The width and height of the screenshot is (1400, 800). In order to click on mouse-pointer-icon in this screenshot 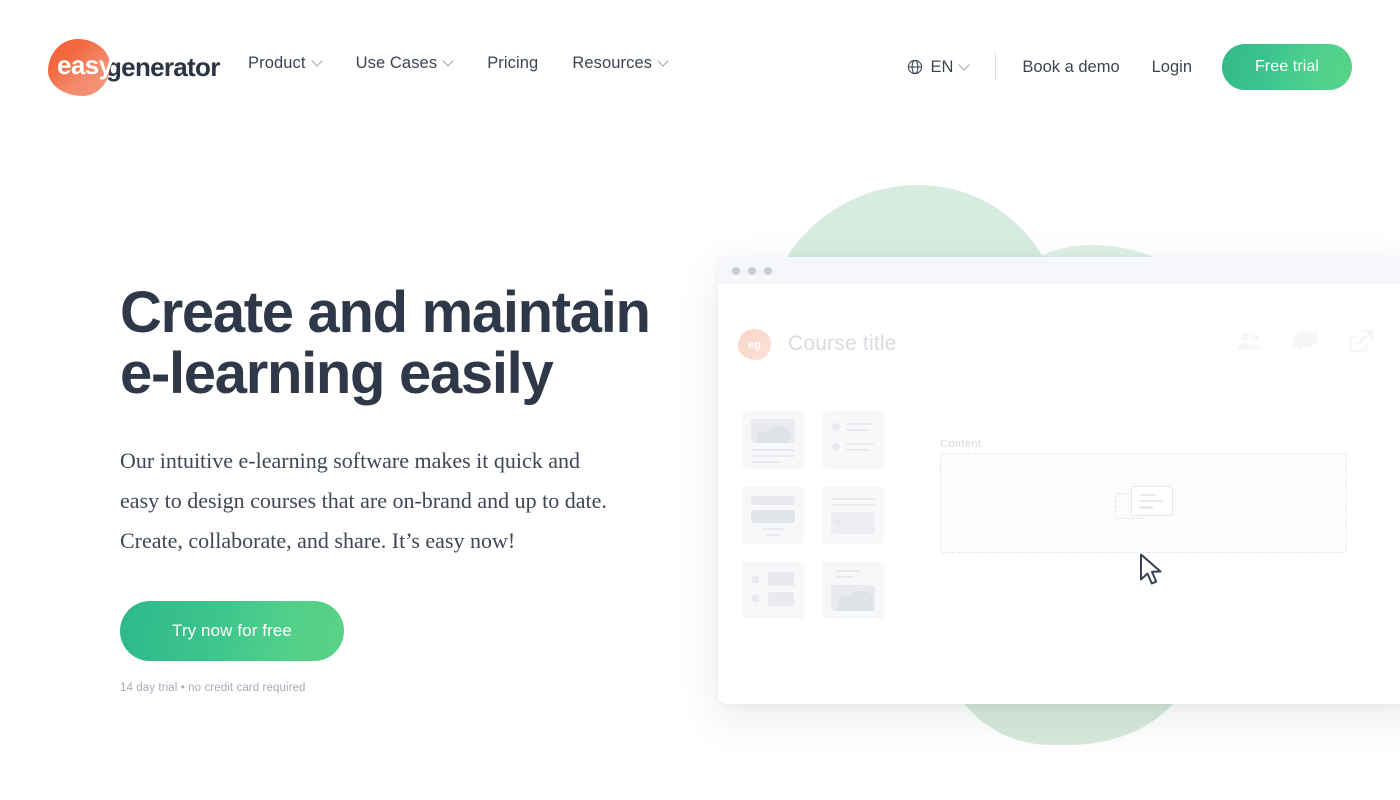, I will do `click(1151, 569)`.